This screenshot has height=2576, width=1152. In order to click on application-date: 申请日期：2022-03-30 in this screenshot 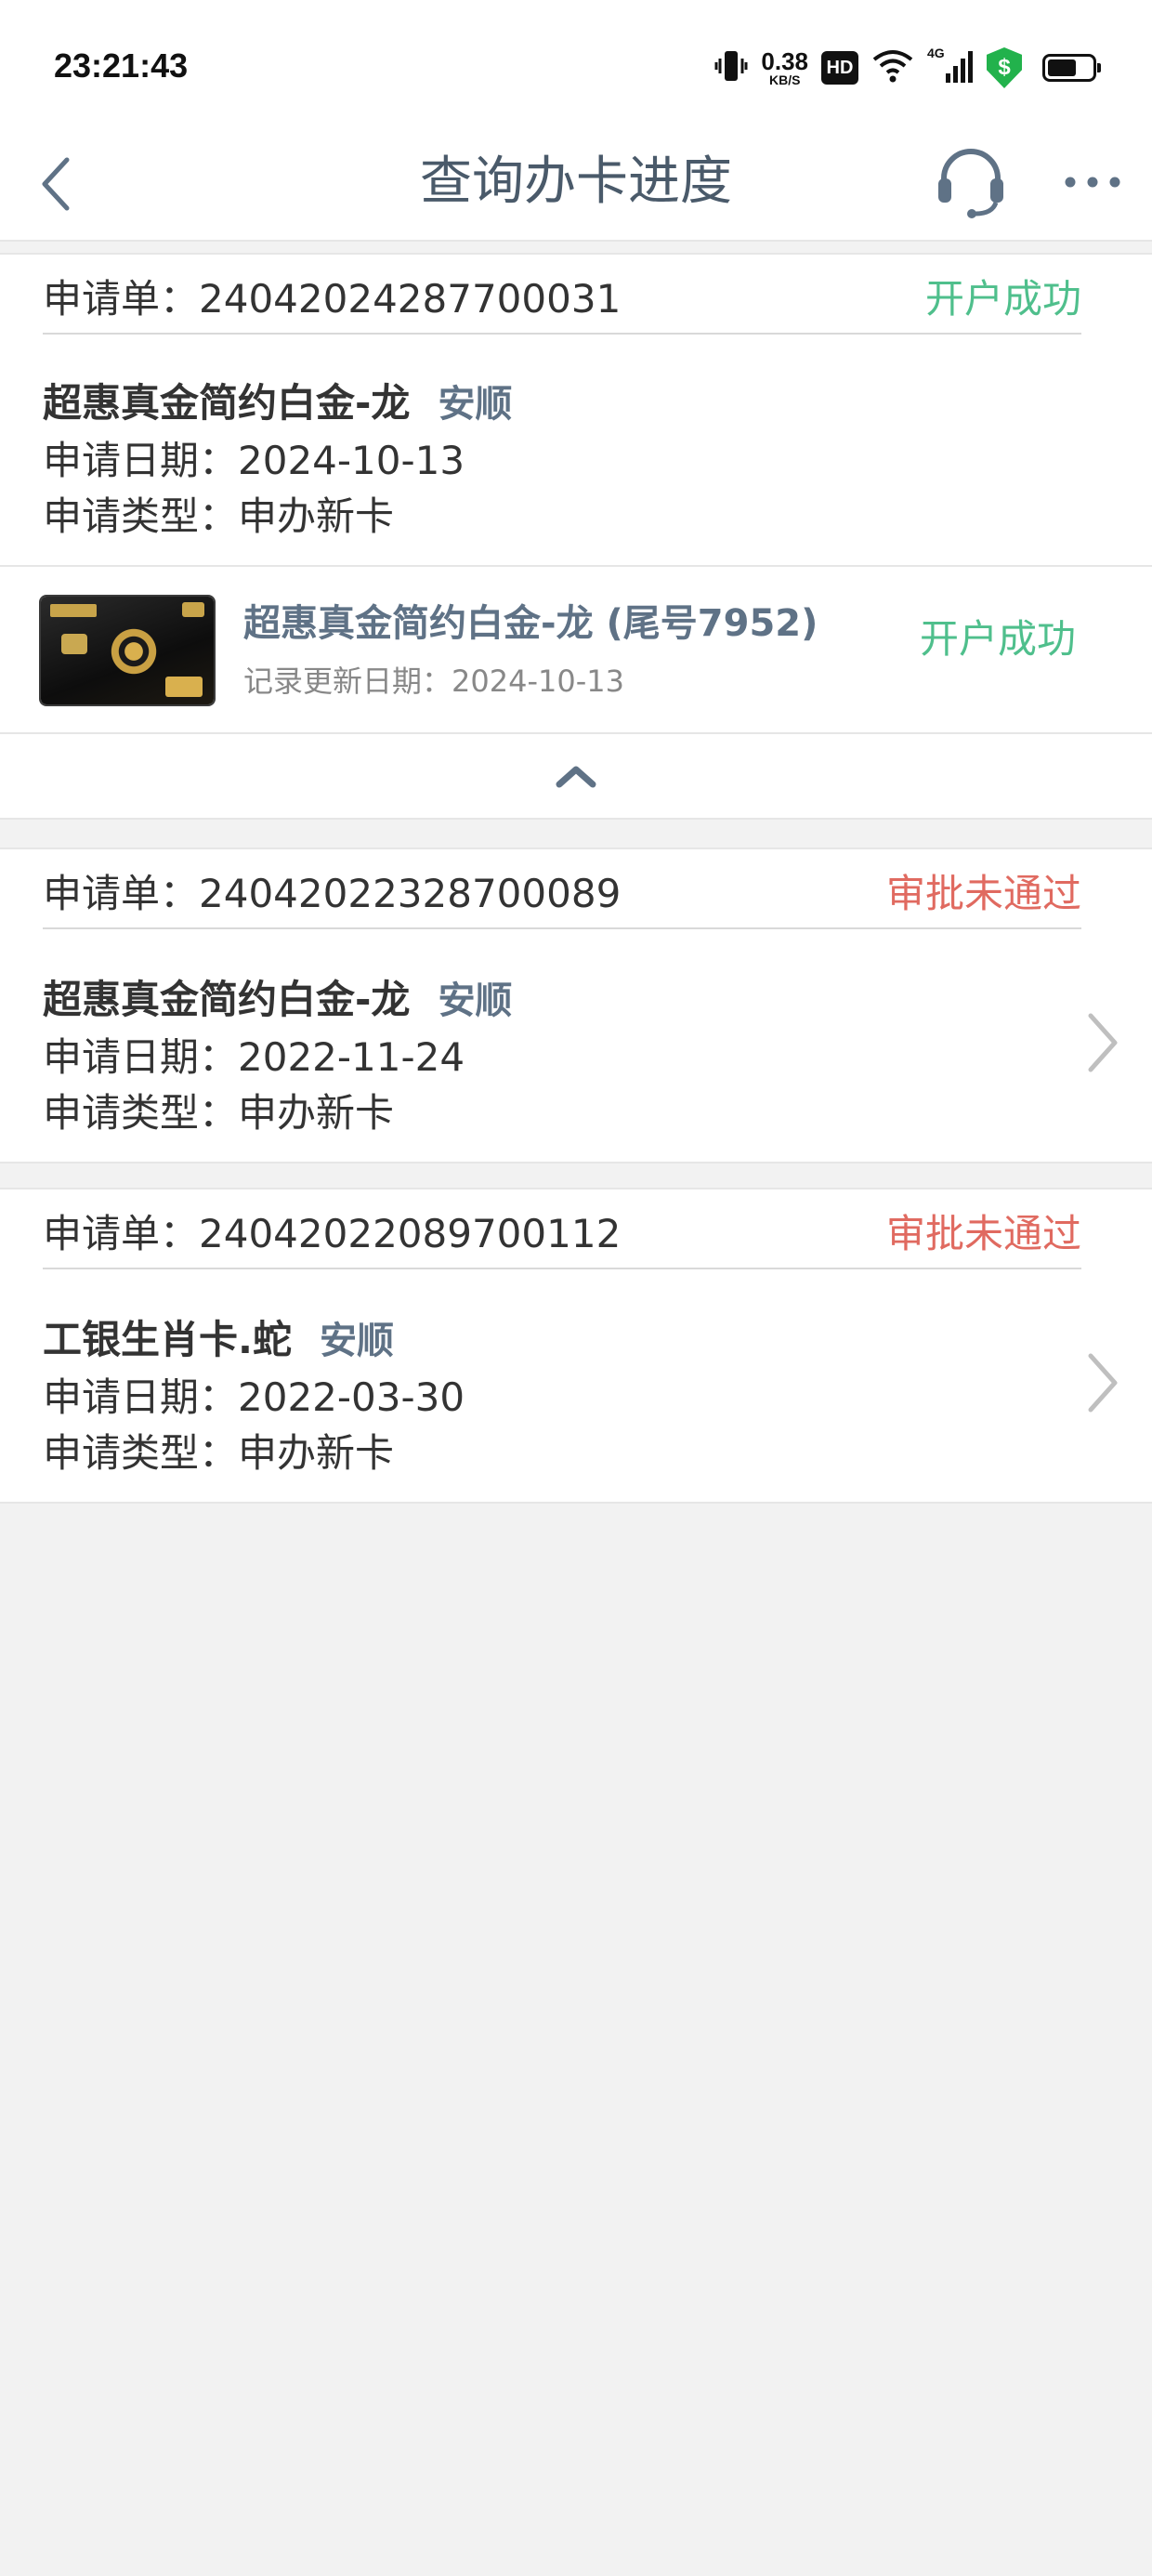, I will do `click(254, 1394)`.